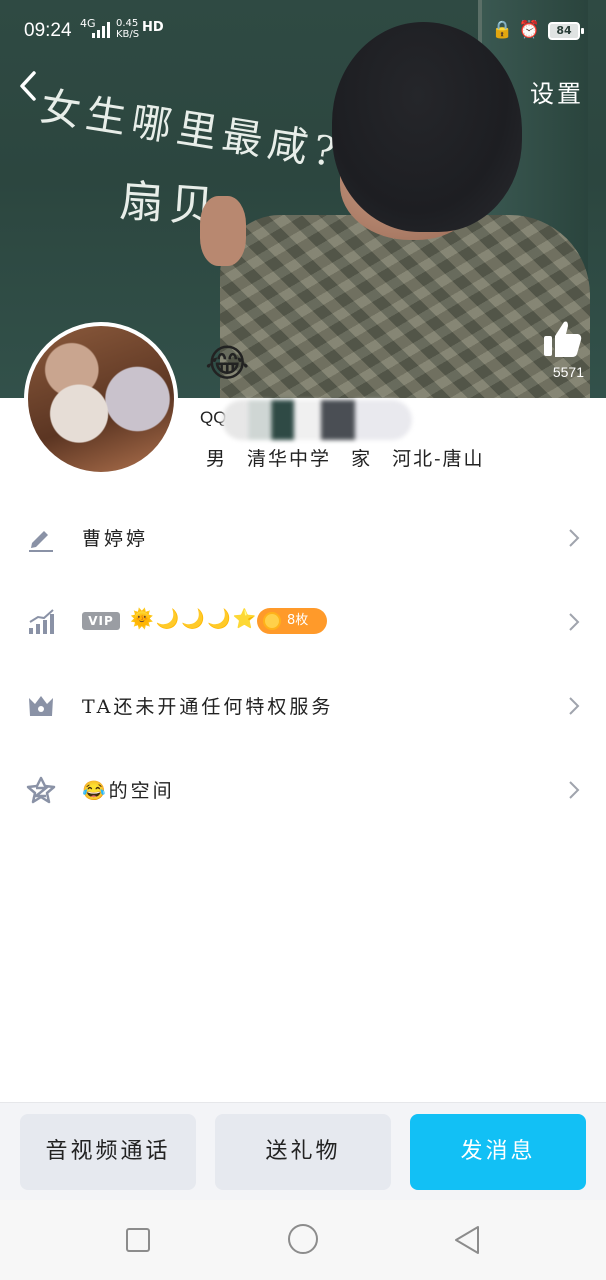 This screenshot has width=606, height=1280. Describe the element at coordinates (141, 791) in the screenshot. I see `qzone-suffix: 的空间` at that location.